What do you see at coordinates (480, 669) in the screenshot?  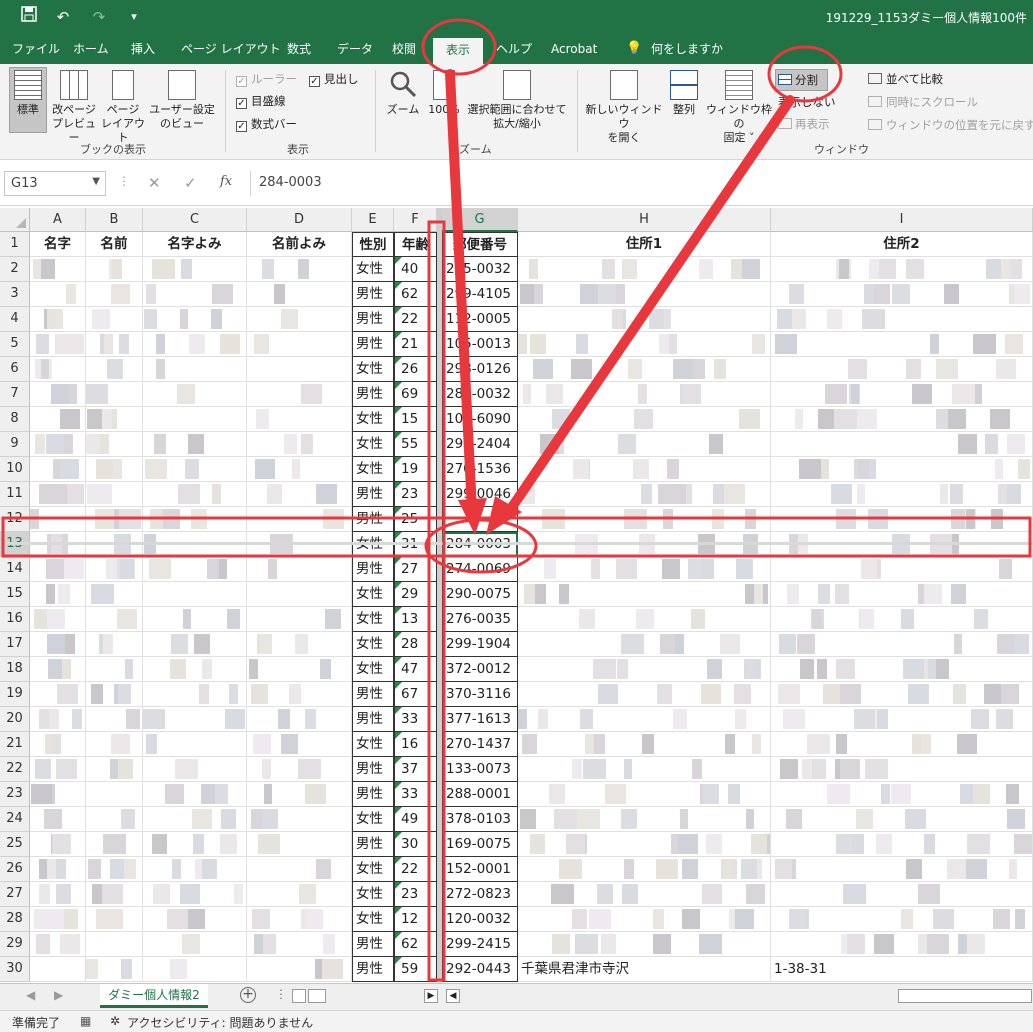 I see `zip-cell: 372-0012` at bounding box center [480, 669].